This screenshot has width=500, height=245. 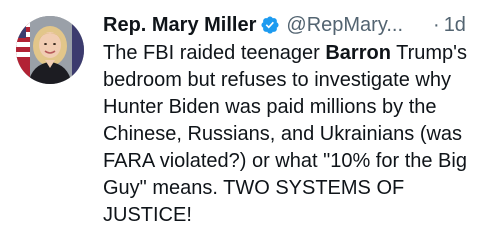 I want to click on tweet-timestamp: 1d, so click(x=455, y=25).